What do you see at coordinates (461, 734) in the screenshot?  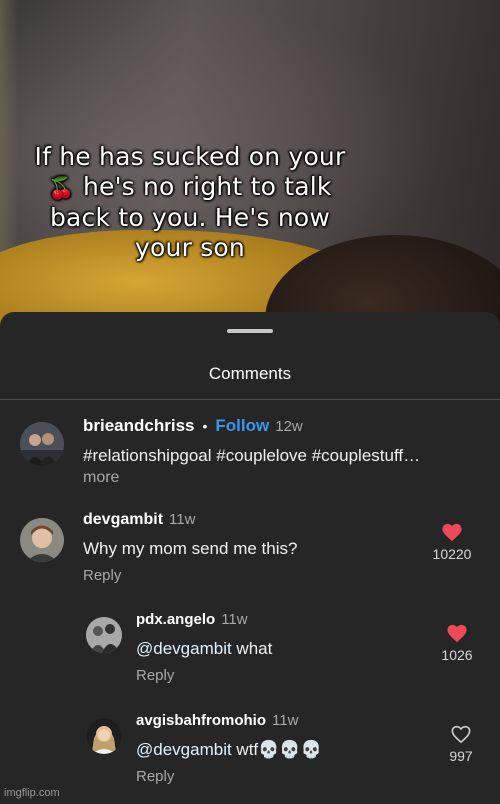 I see `heart-outline-icon` at bounding box center [461, 734].